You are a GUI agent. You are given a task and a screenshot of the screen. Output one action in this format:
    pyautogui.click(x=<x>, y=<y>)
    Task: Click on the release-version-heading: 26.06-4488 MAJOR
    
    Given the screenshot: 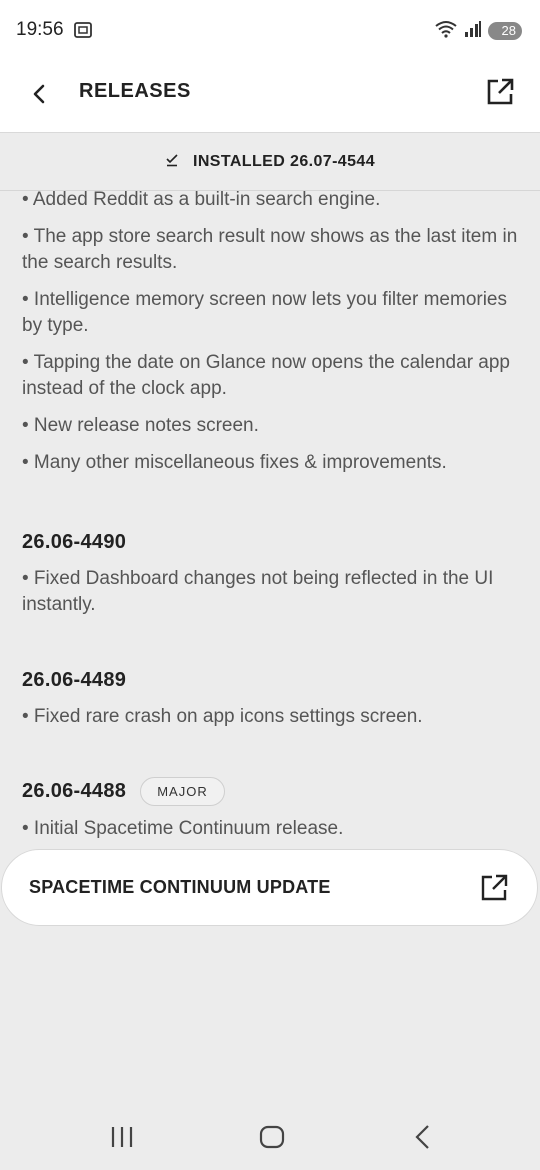 What is the action you would take?
    pyautogui.click(x=270, y=791)
    